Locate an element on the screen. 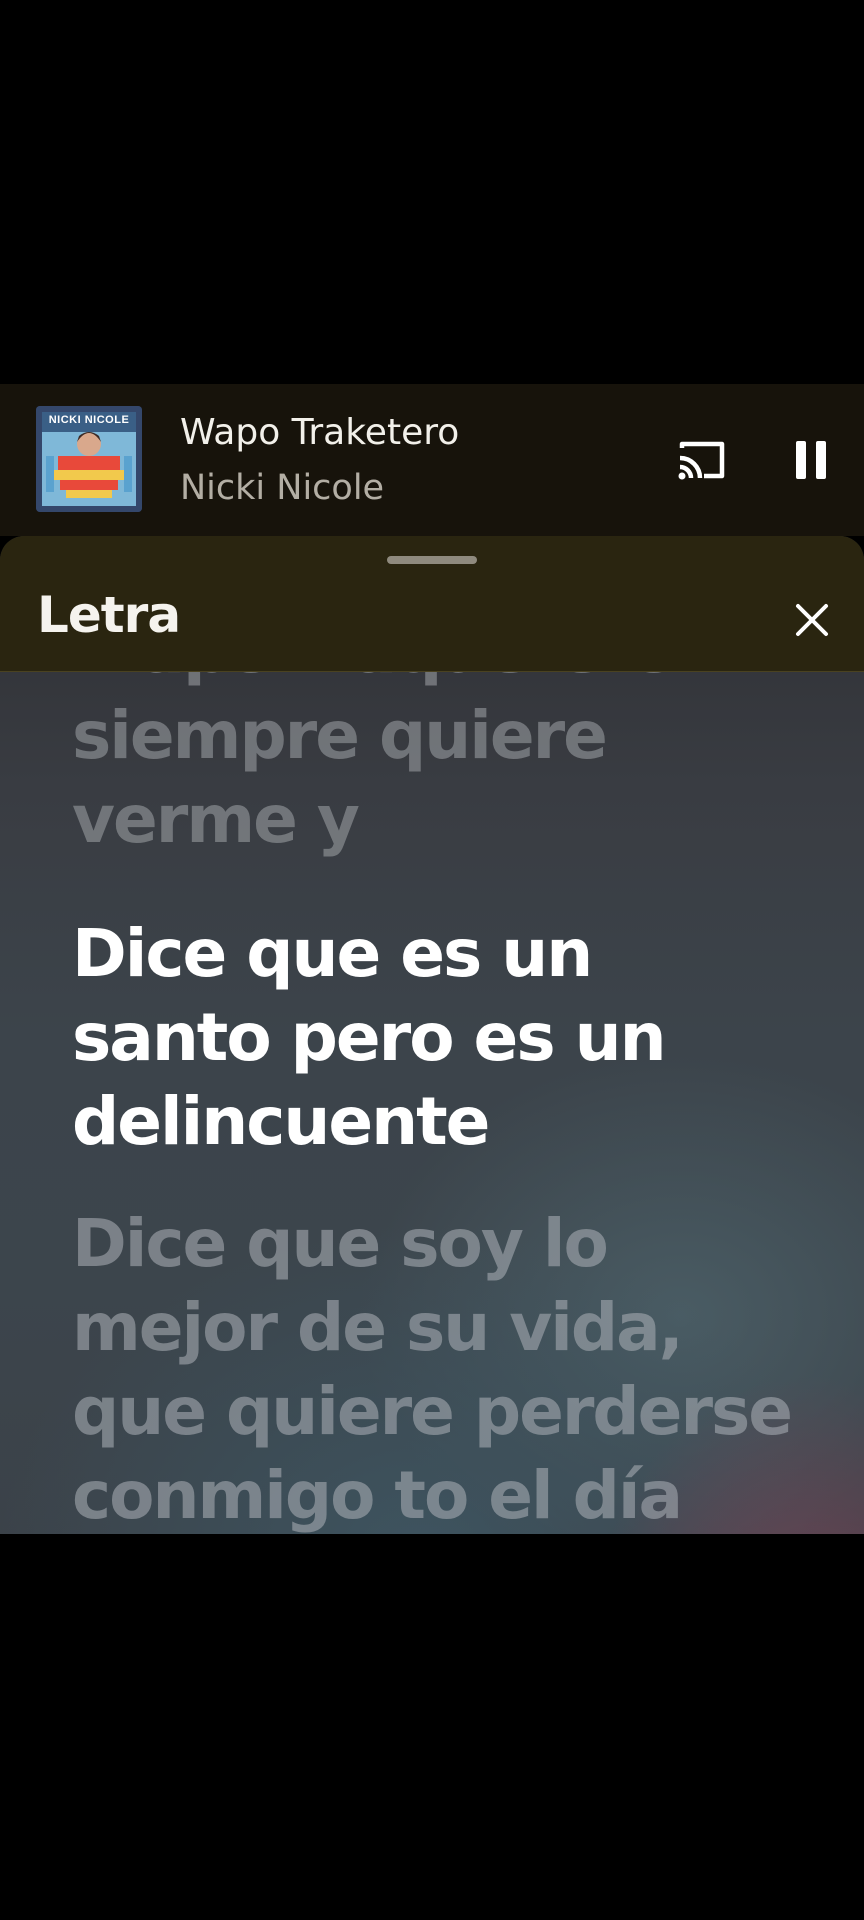  lyrics-header: Letra is located at coordinates (432, 604).